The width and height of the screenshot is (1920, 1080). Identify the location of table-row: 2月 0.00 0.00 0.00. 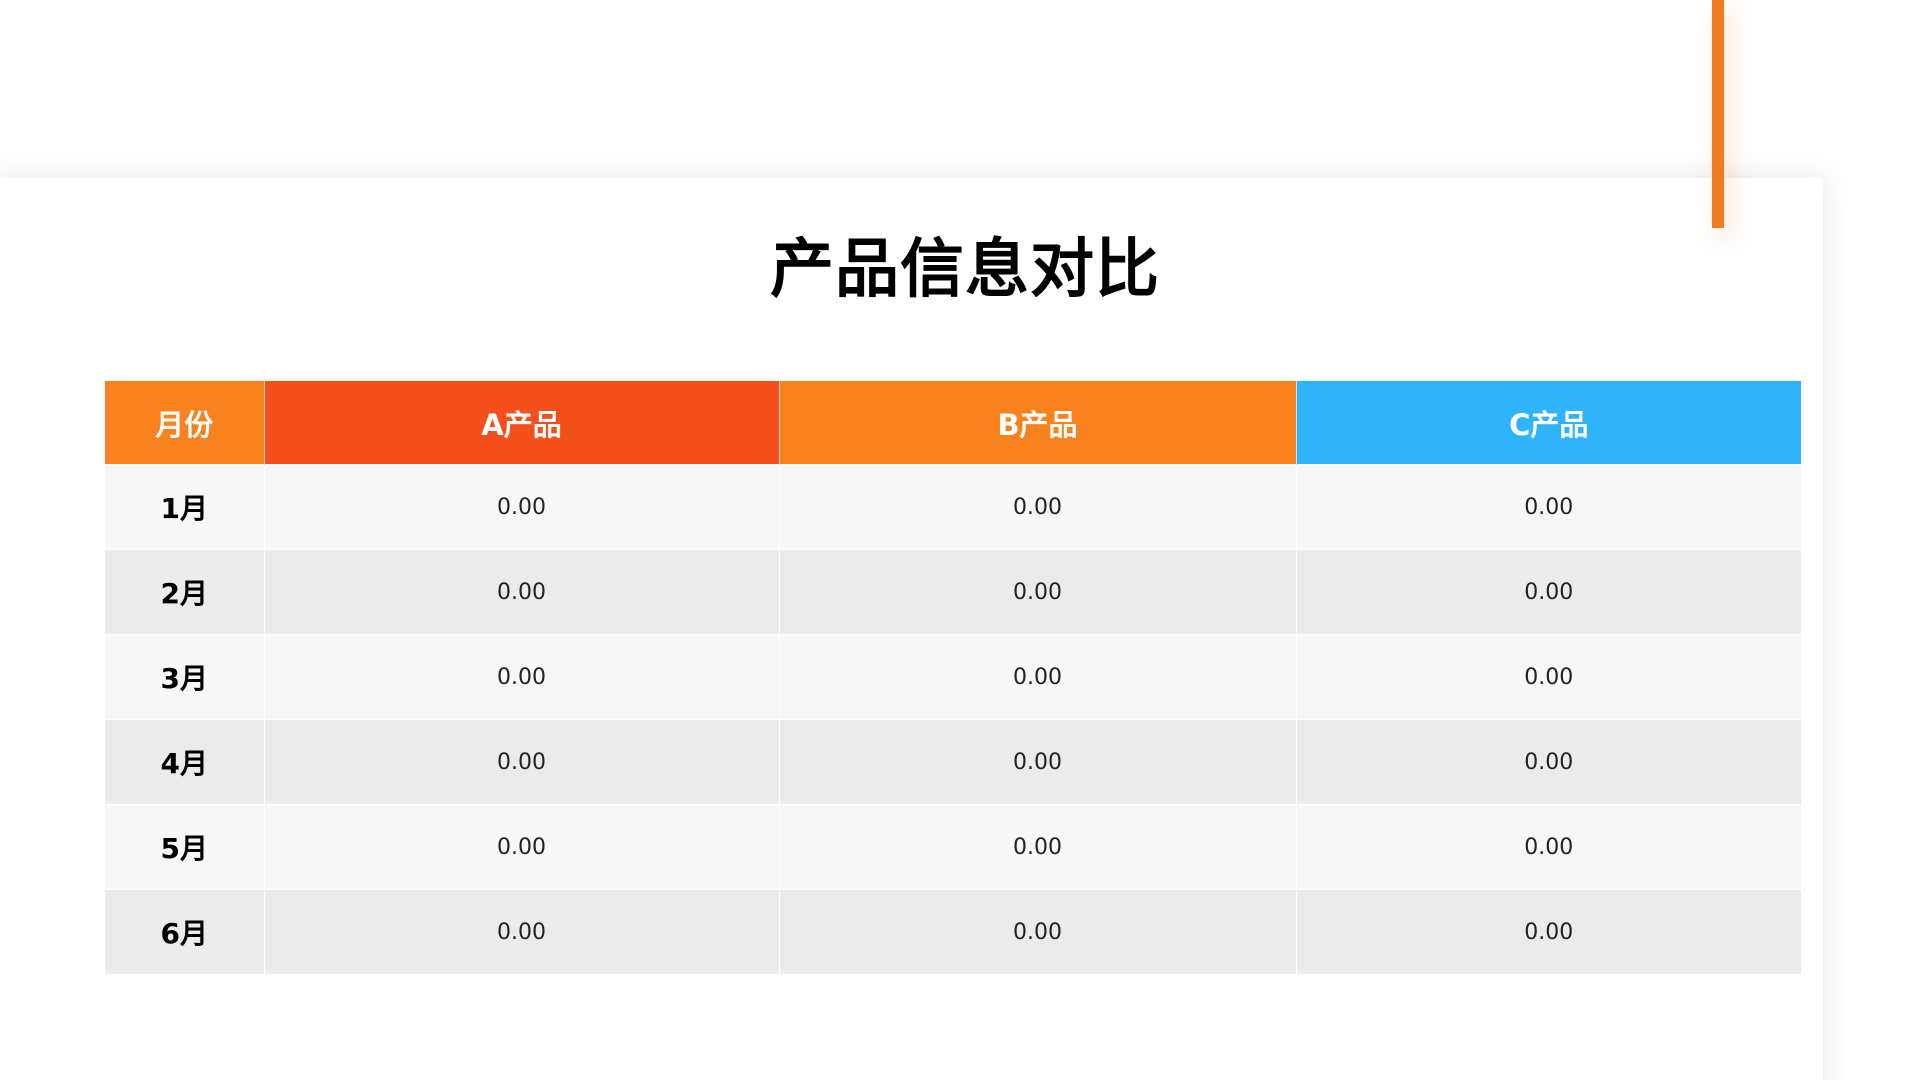
(953, 592).